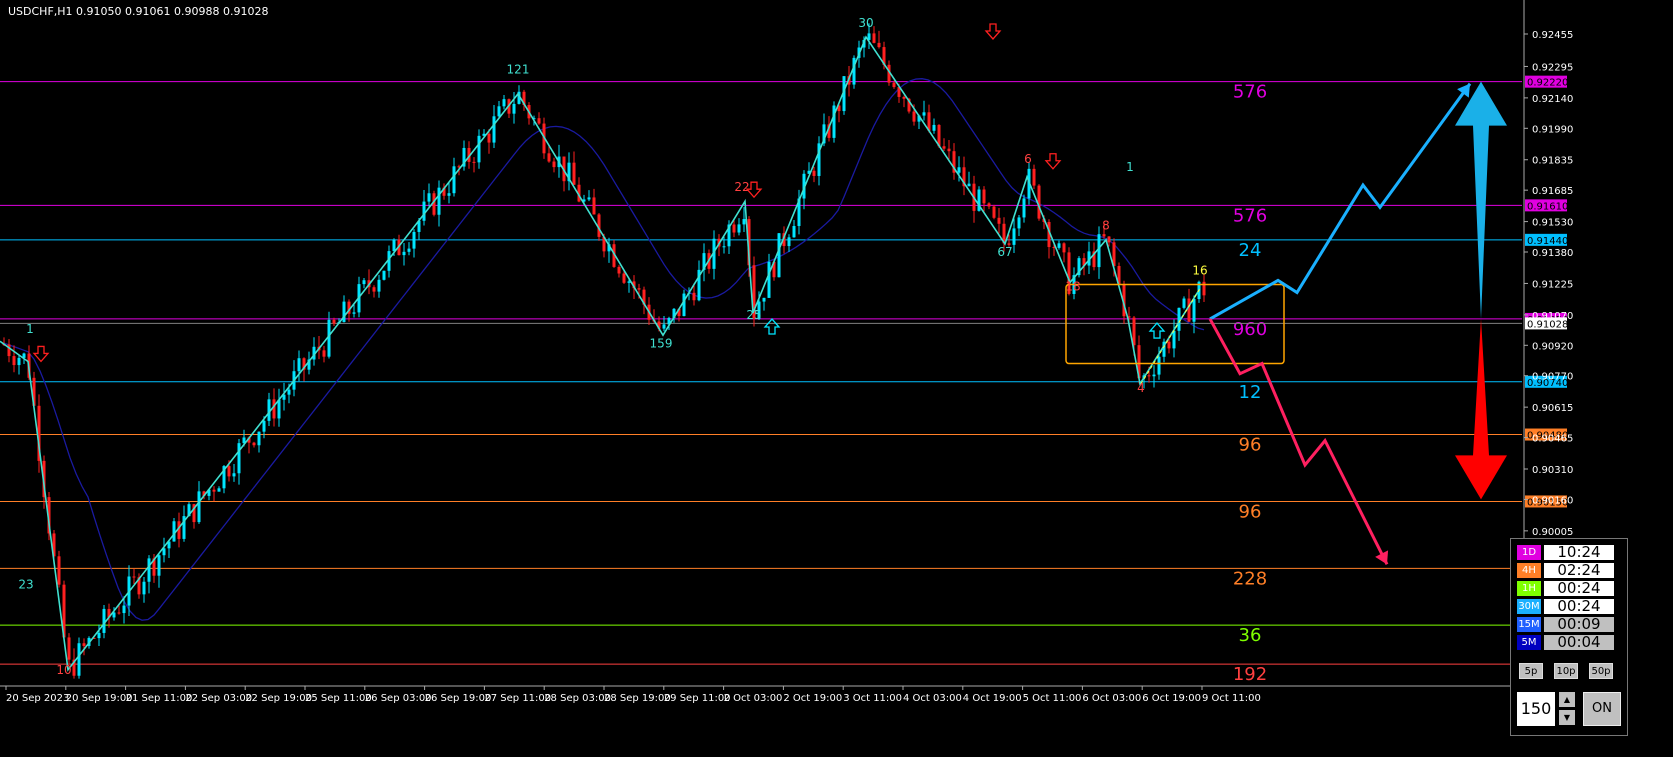 This screenshot has height=757, width=1673. What do you see at coordinates (1579, 588) in the screenshot?
I see `timer-value-1h: 00:24` at bounding box center [1579, 588].